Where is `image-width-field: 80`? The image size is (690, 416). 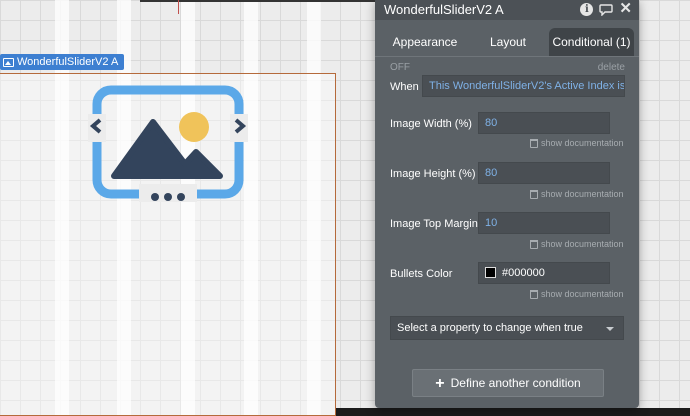
image-width-field: 80 is located at coordinates (544, 123).